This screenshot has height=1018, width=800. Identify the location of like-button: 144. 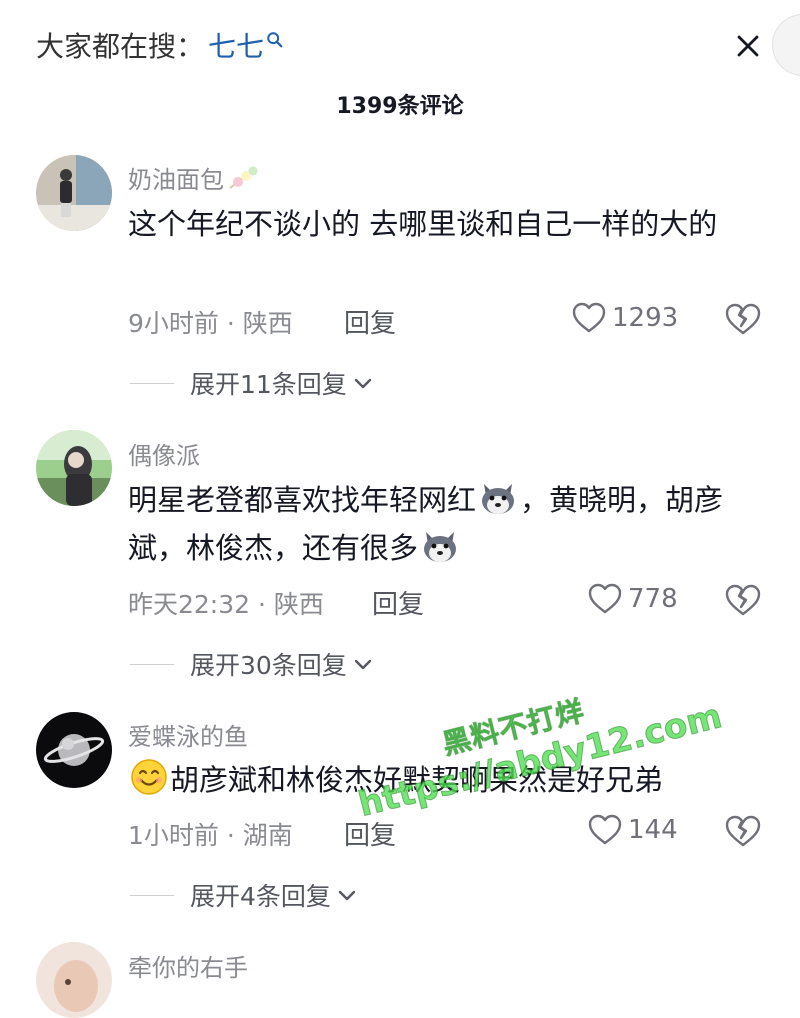
(633, 830).